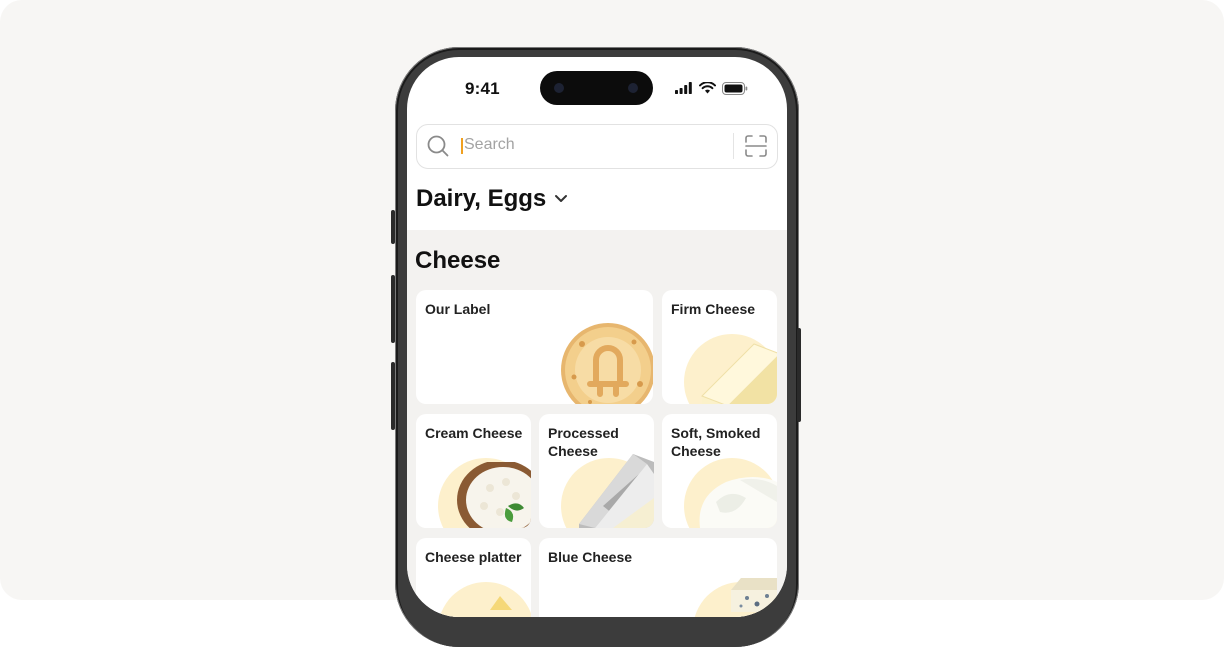 This screenshot has width=1224, height=647. I want to click on tile-processed-cheese: Processed Cheese, so click(596, 471).